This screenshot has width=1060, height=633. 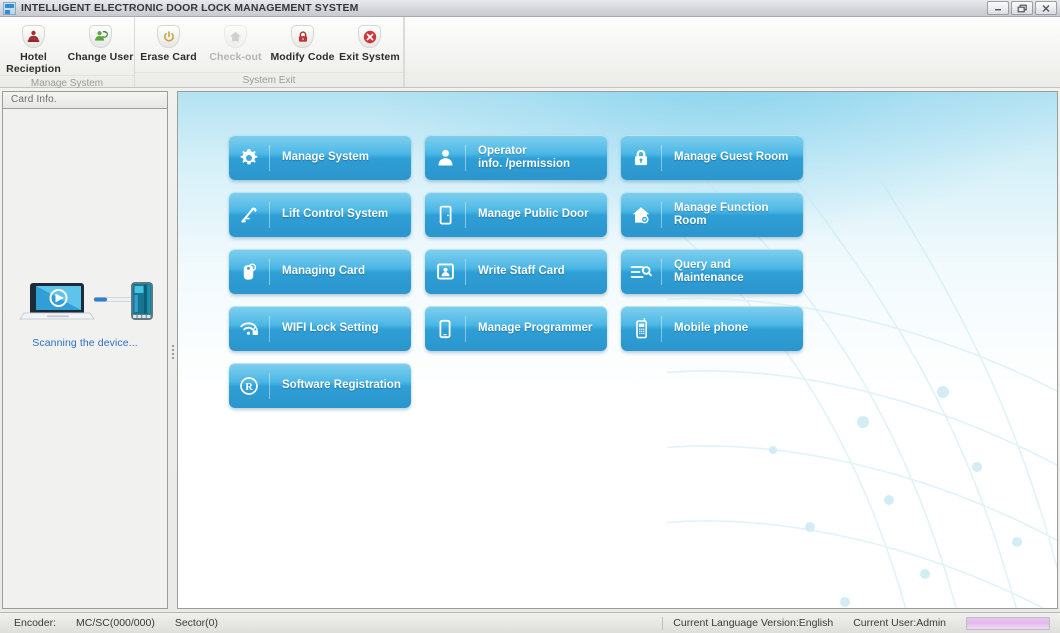 I want to click on lock-icon, so click(x=641, y=157).